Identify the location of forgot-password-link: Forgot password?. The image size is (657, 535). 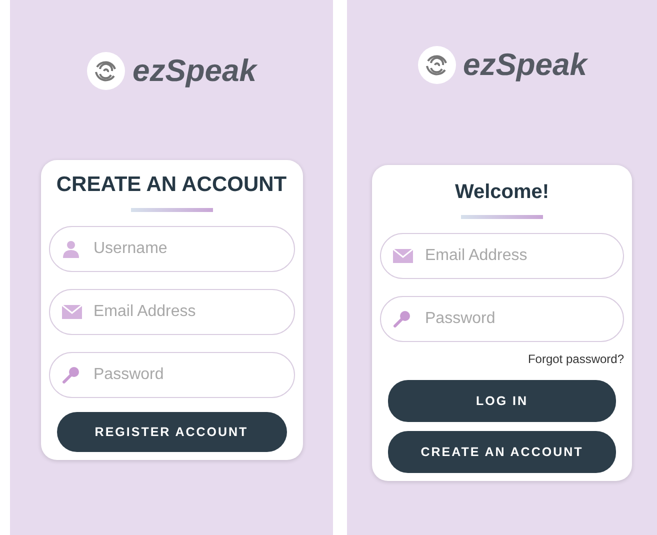
(576, 359).